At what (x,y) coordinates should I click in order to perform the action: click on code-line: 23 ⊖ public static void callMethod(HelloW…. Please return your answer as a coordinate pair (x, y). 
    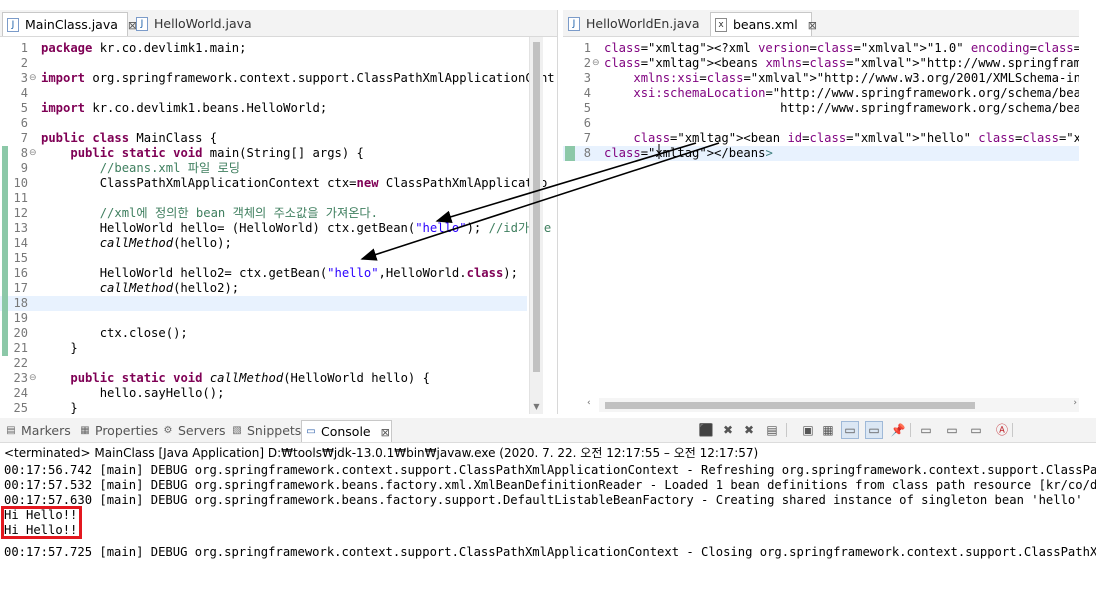
    Looking at the image, I should click on (278, 378).